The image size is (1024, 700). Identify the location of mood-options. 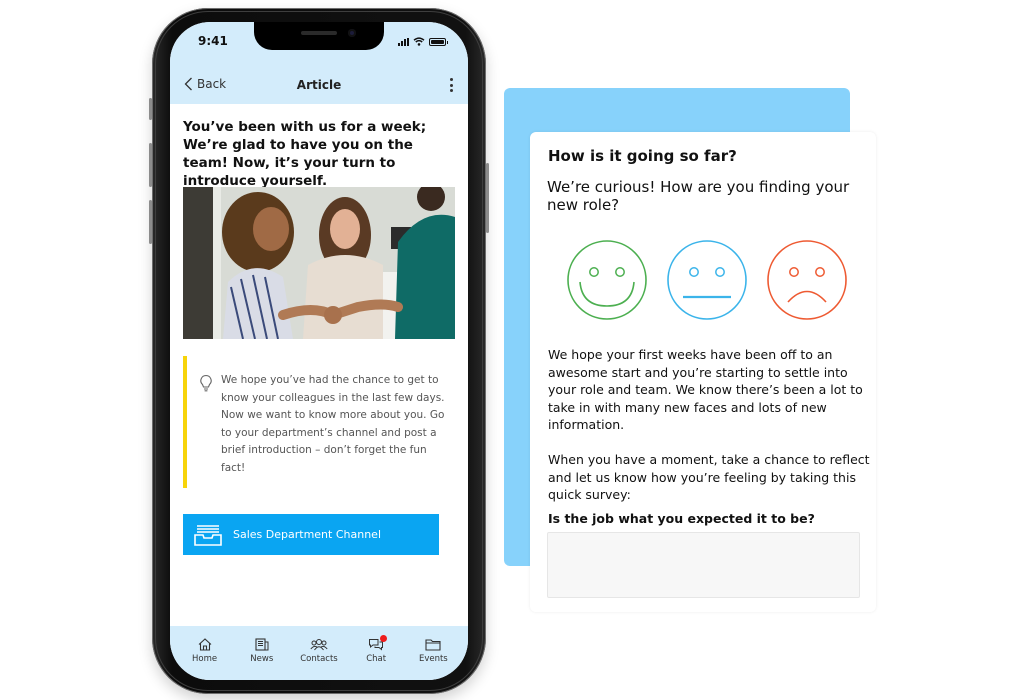
(707, 280).